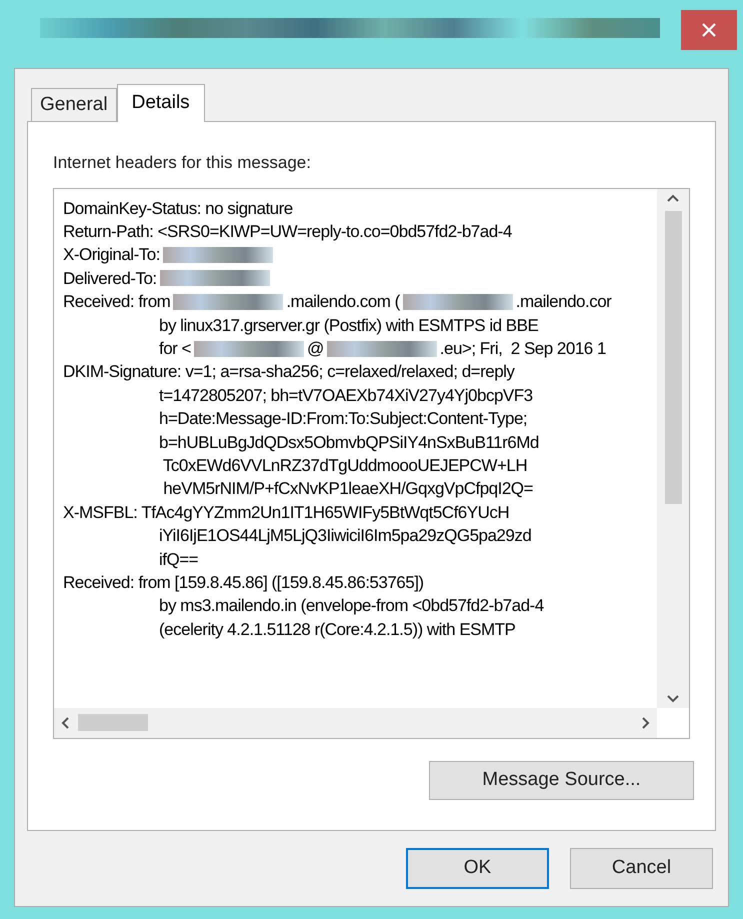 The height and width of the screenshot is (919, 743). Describe the element at coordinates (355, 723) in the screenshot. I see `horizontal-scrollbar` at that location.